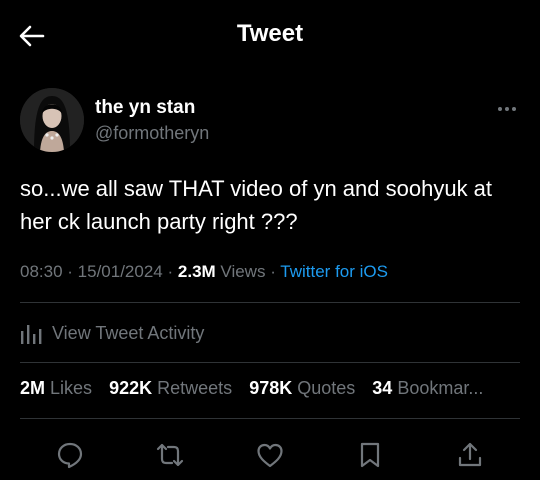 The width and height of the screenshot is (540, 480). I want to click on bookmark-icon, so click(370, 455).